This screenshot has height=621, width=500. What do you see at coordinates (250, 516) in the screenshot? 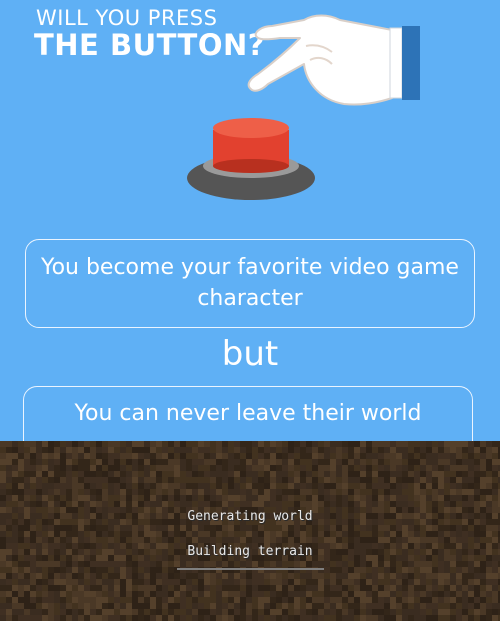
I see `loading-status-text: Generating world` at bounding box center [250, 516].